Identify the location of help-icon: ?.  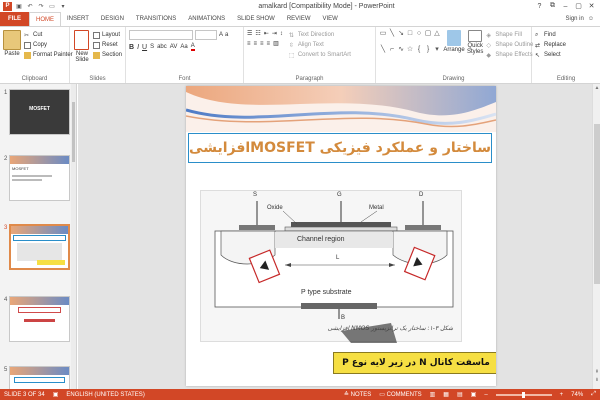
(539, 6).